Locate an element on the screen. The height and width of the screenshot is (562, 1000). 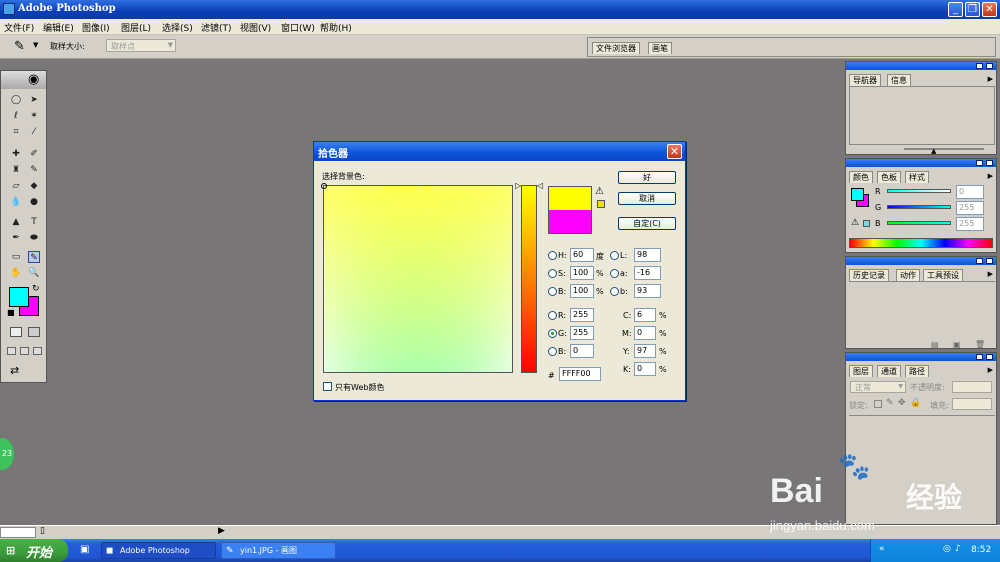
a-radio is located at coordinates (614, 273).